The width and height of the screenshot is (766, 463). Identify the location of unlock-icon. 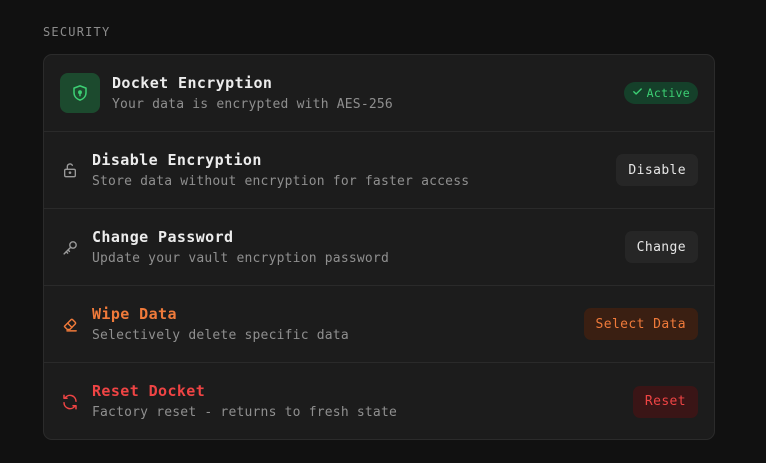
(70, 170).